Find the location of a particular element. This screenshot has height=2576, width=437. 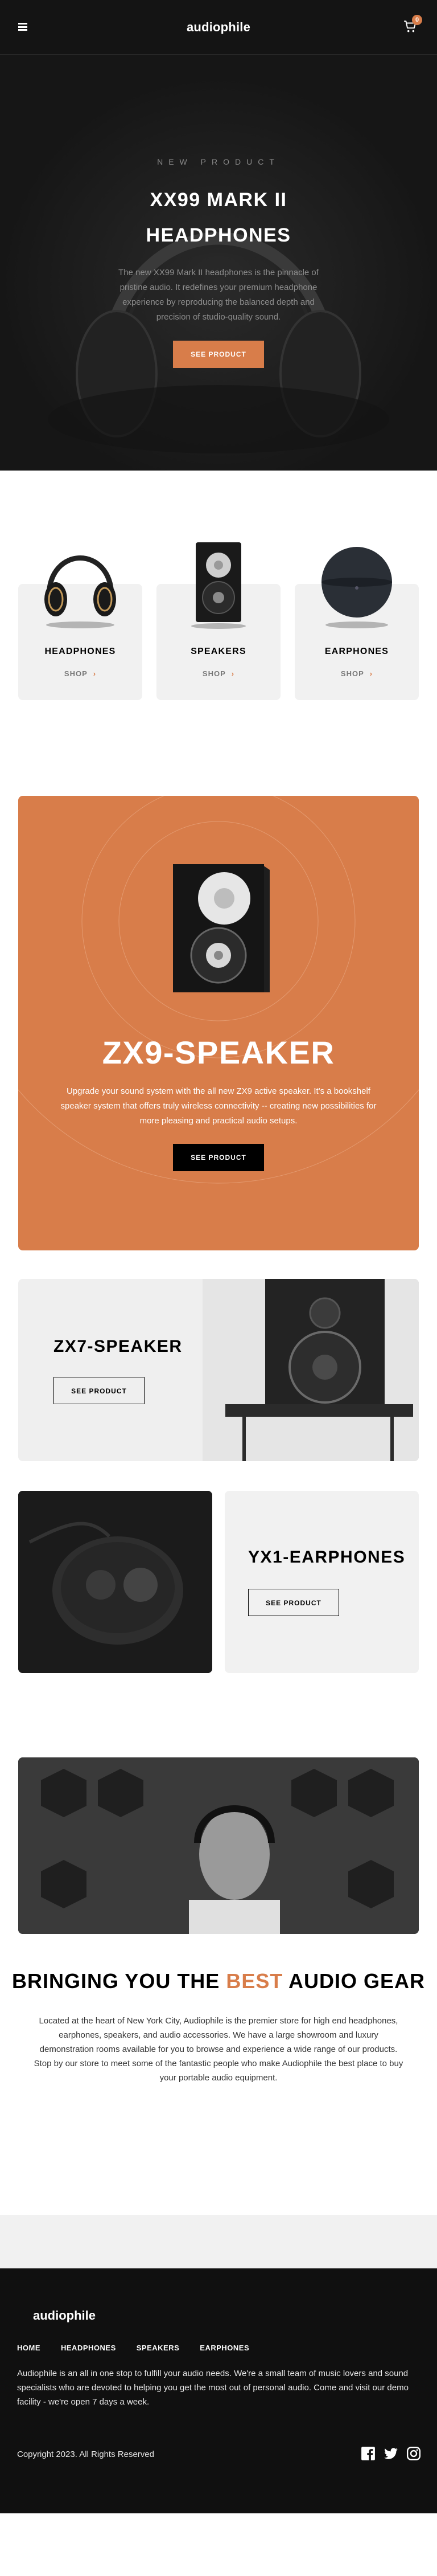

yx1-info-card: YX1-EARPHONES SEE PRODUCT is located at coordinates (322, 1582).